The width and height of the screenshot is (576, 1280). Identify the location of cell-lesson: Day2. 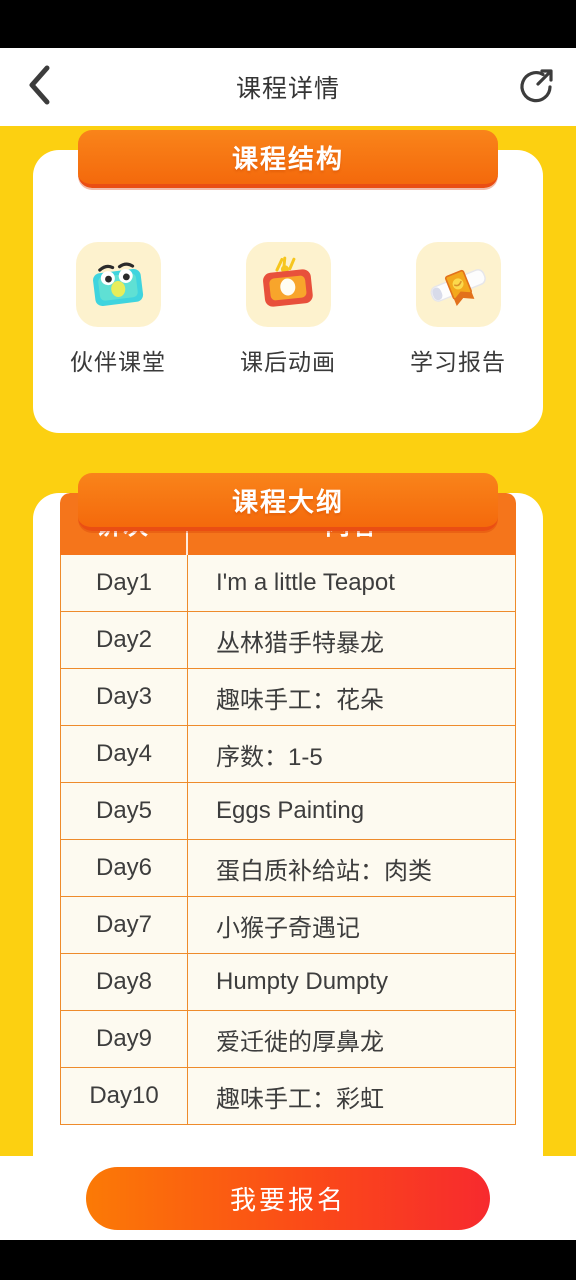
(124, 640).